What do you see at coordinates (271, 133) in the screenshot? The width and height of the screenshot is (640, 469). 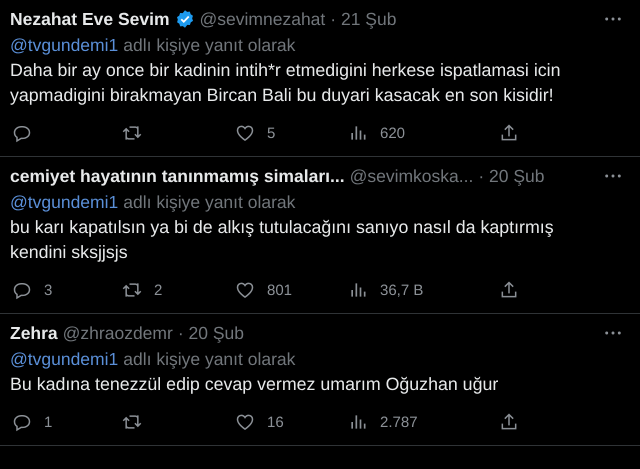 I see `action-count: 5` at bounding box center [271, 133].